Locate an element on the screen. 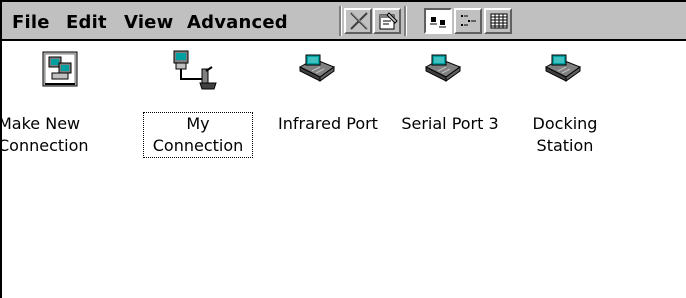 The height and width of the screenshot is (298, 686). small-icons-view-button is located at coordinates (468, 21).